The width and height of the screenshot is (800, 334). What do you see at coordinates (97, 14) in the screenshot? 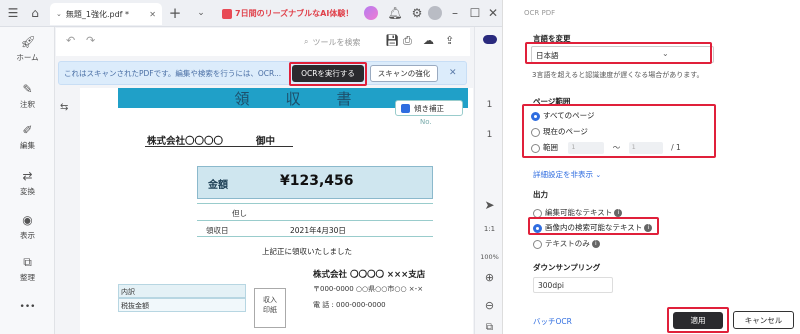
I see `tab-title: 無題_1強化.pdf *` at bounding box center [97, 14].